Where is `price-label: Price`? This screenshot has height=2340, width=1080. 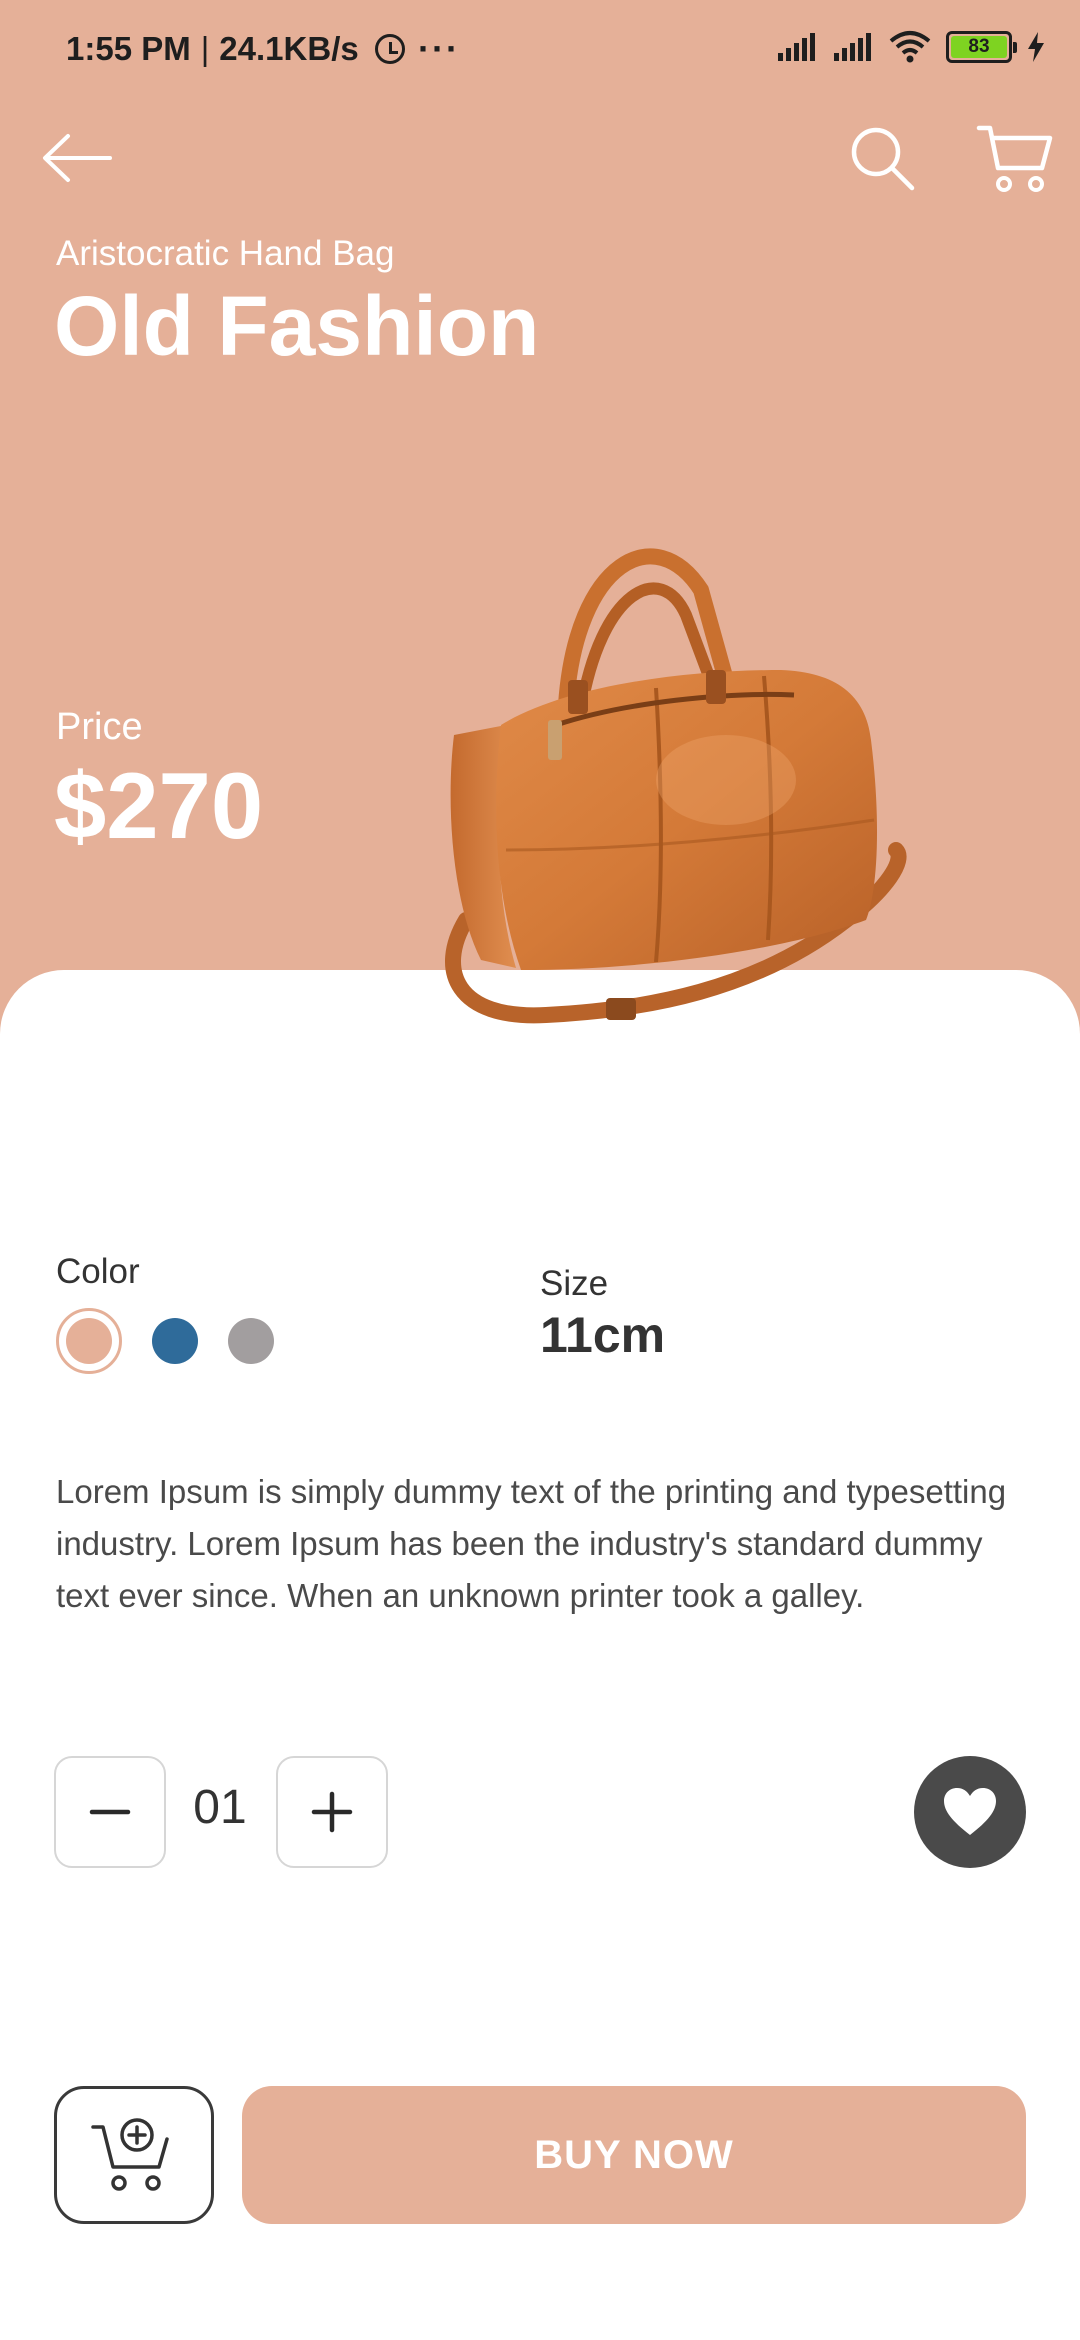
price-label: Price is located at coordinates (99, 727).